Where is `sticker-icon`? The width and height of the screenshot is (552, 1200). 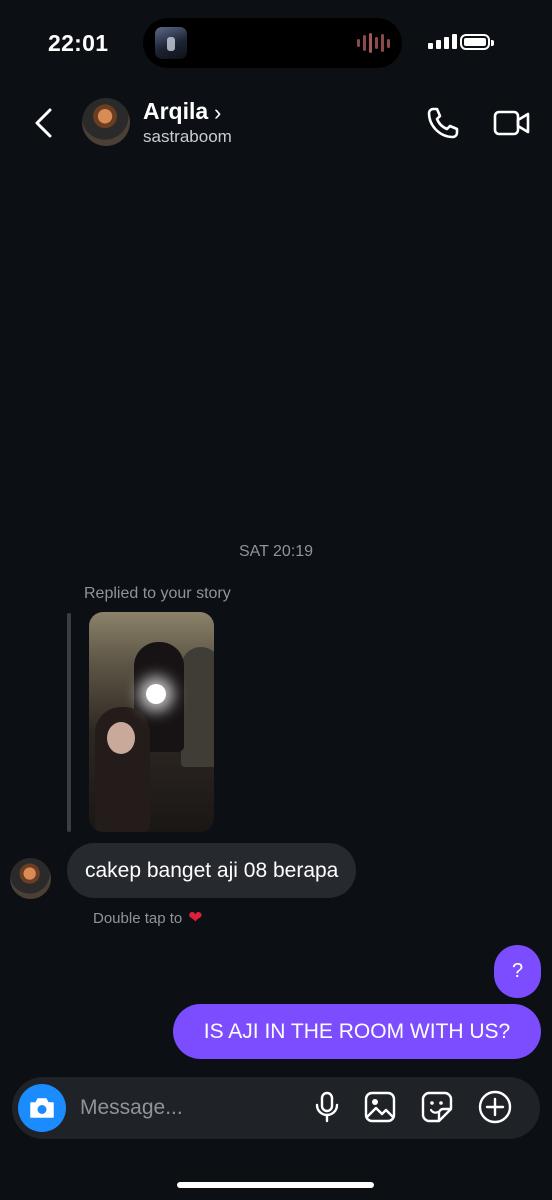
sticker-icon is located at coordinates (437, 1107).